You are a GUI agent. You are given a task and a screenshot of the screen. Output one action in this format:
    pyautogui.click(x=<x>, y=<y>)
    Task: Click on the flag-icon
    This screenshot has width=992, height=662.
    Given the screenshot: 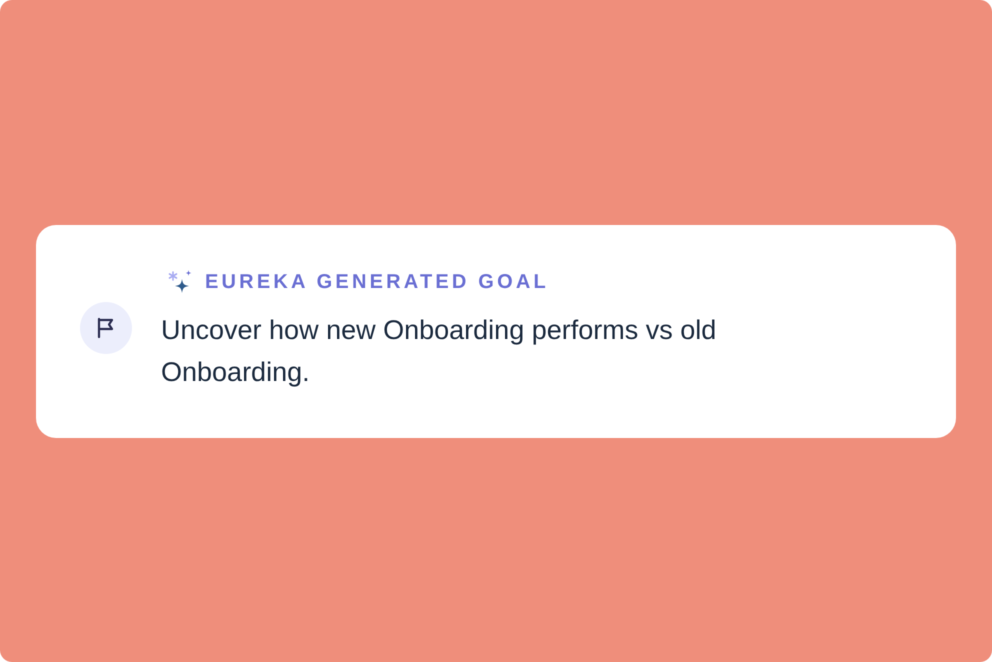 What is the action you would take?
    pyautogui.click(x=106, y=328)
    